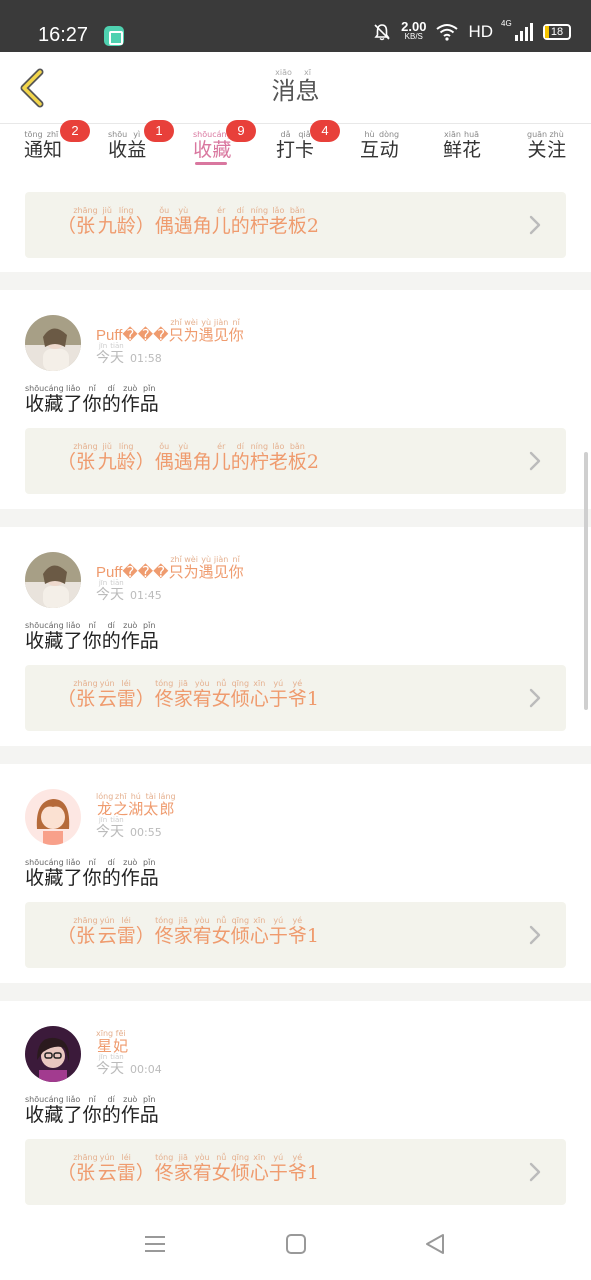 This screenshot has width=591, height=1280. I want to click on action-char: 了liǎo, so click(73, 636).